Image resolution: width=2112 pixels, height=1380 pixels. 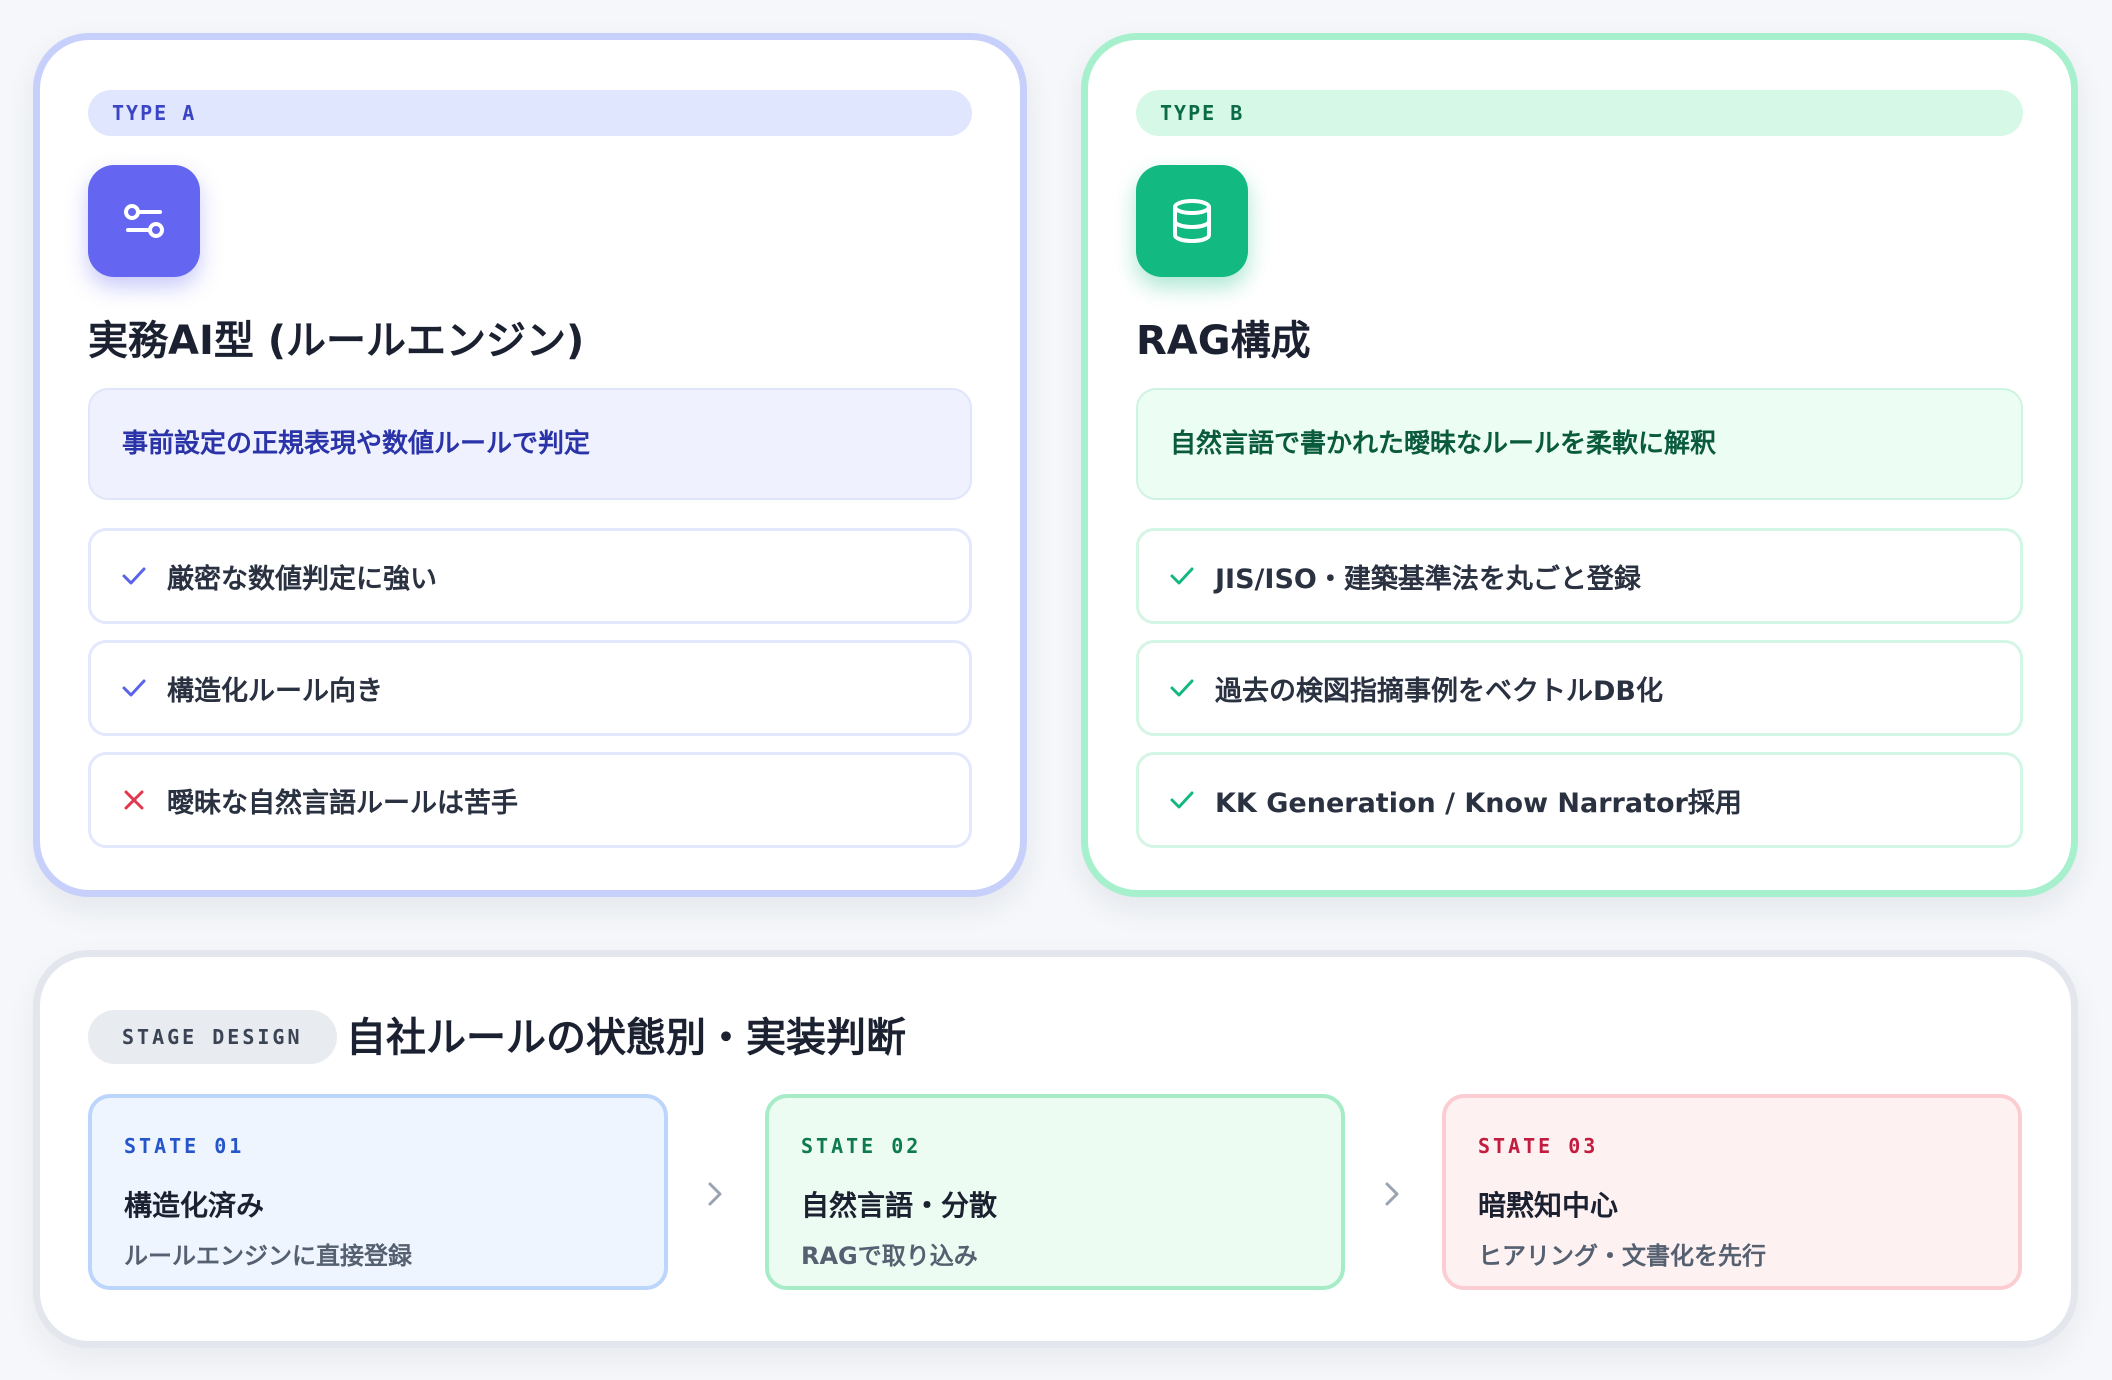 What do you see at coordinates (1192, 221) in the screenshot?
I see `database-icon` at bounding box center [1192, 221].